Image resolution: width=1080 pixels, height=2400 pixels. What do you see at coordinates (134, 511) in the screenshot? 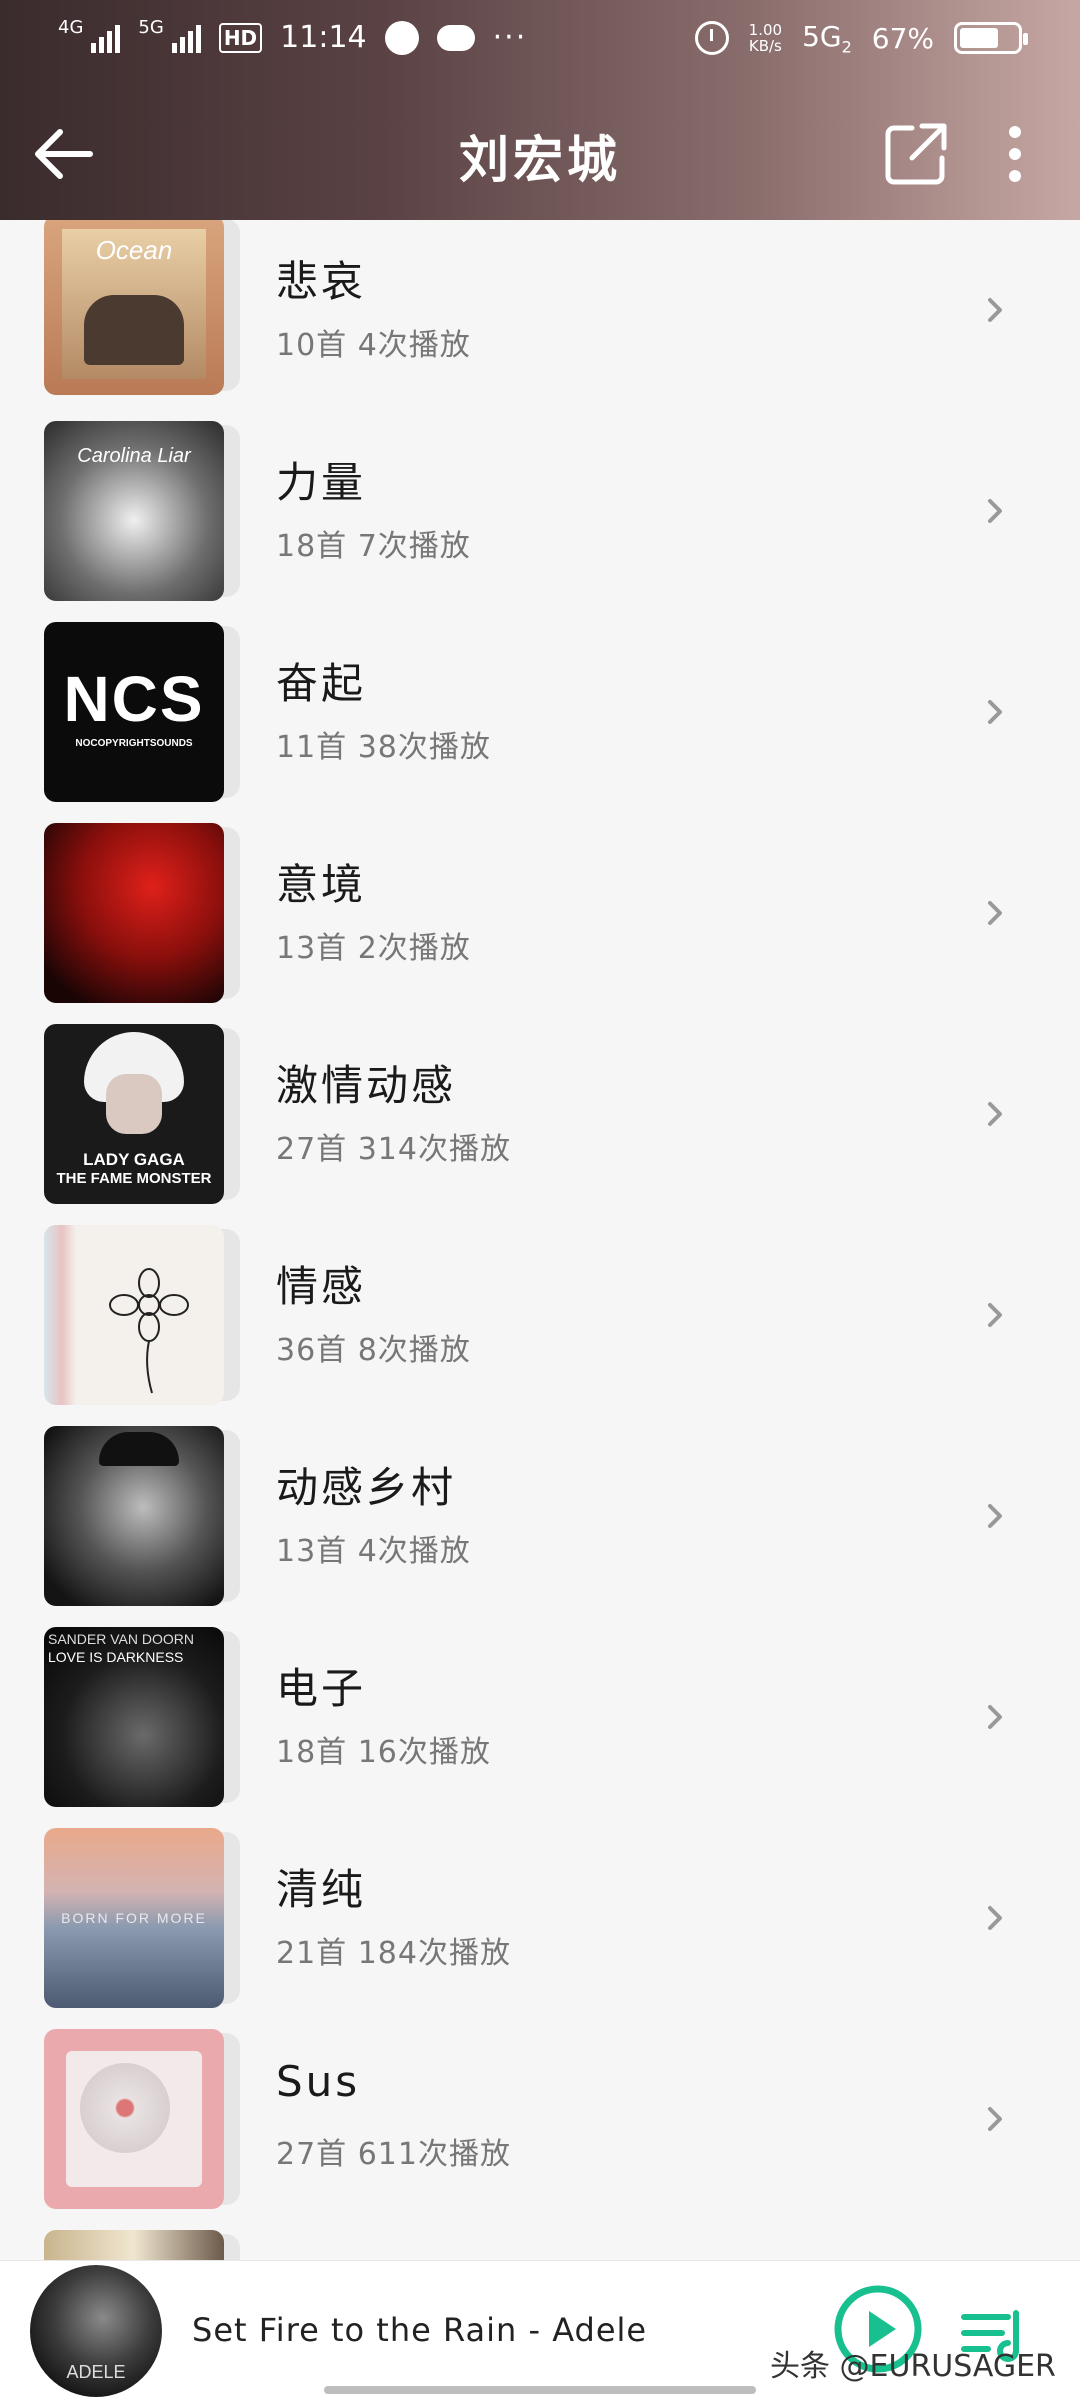
I see `playlist-cover: Carolina Liar` at bounding box center [134, 511].